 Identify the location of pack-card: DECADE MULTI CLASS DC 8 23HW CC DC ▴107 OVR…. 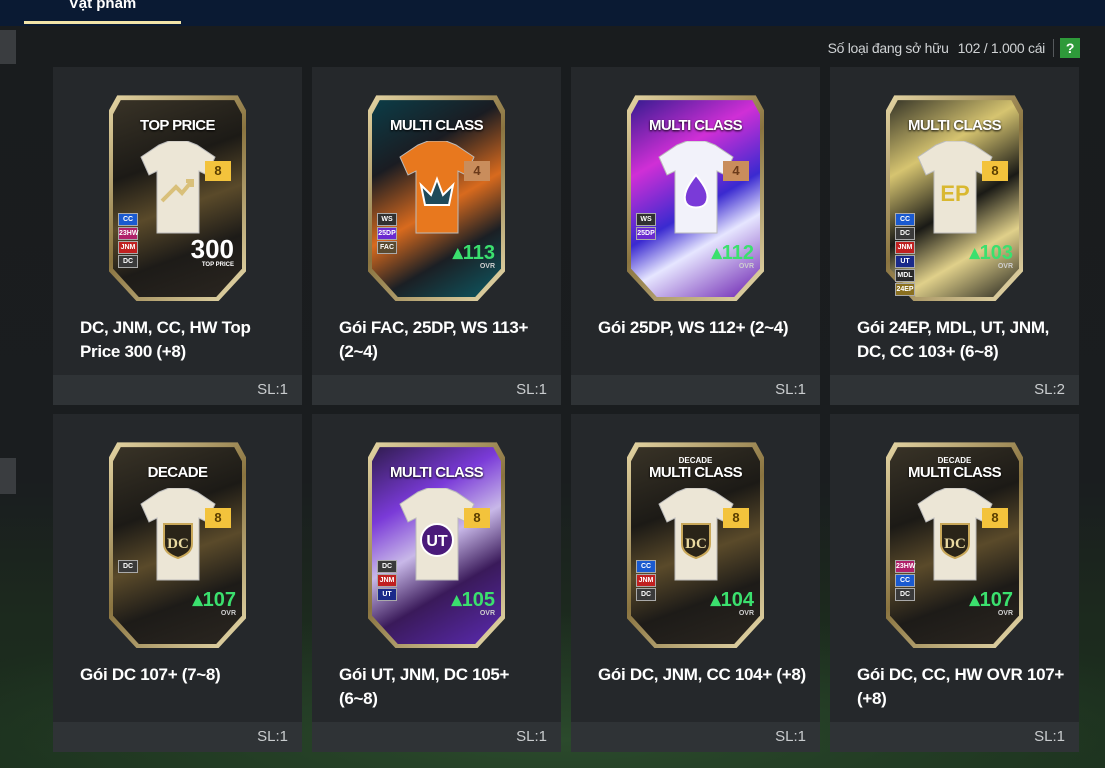
(954, 583).